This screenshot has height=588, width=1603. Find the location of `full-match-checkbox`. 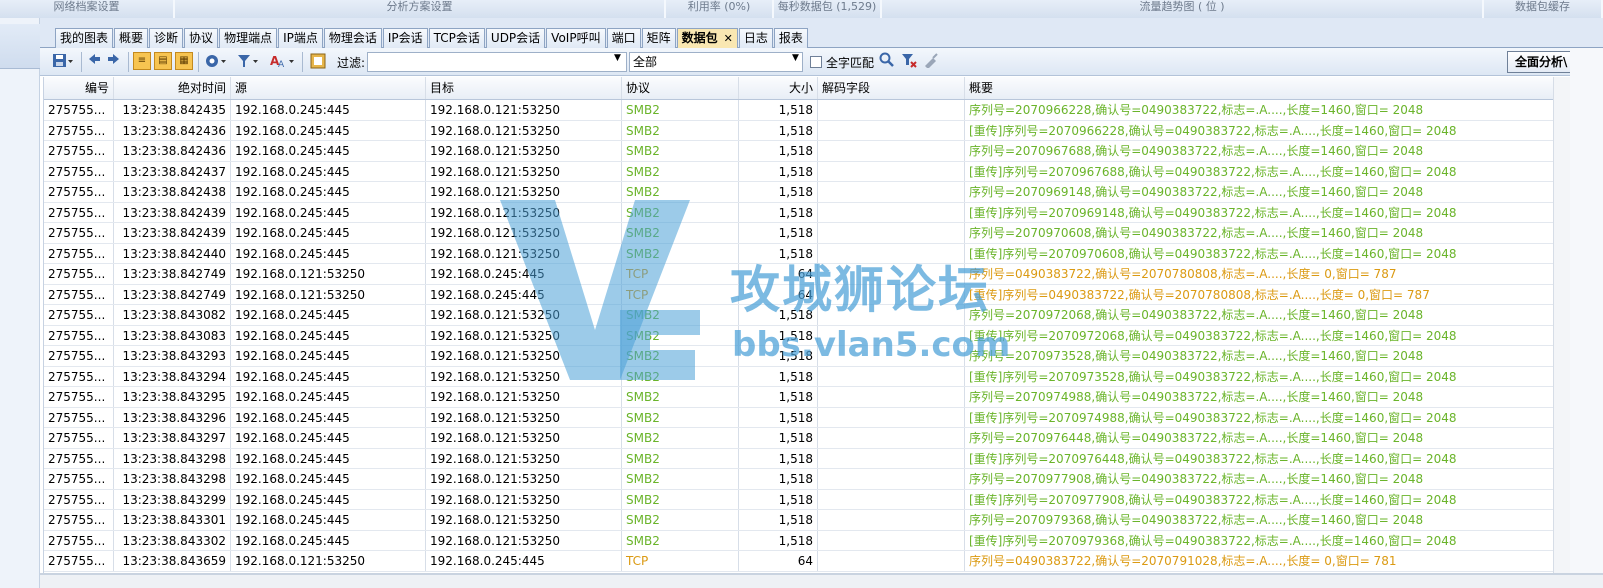

full-match-checkbox is located at coordinates (816, 62).